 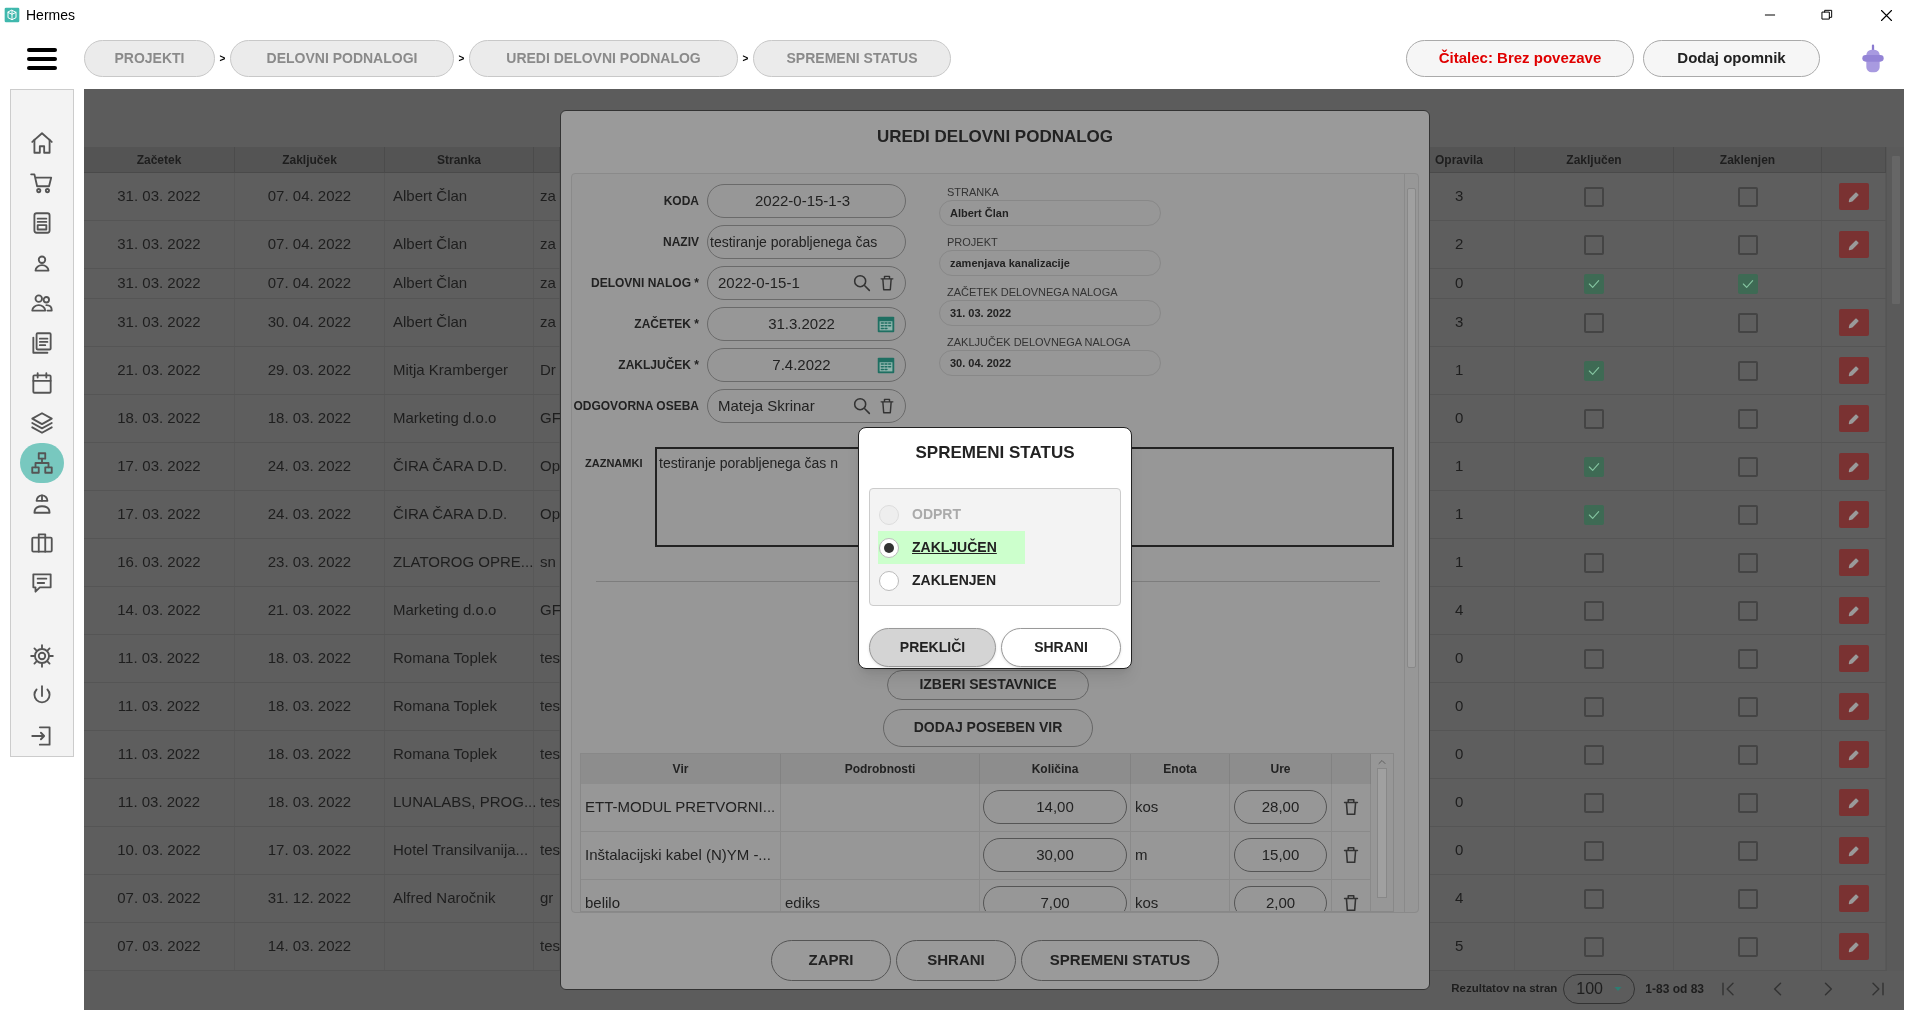 What do you see at coordinates (42, 343) in the screenshot?
I see `documents-icon` at bounding box center [42, 343].